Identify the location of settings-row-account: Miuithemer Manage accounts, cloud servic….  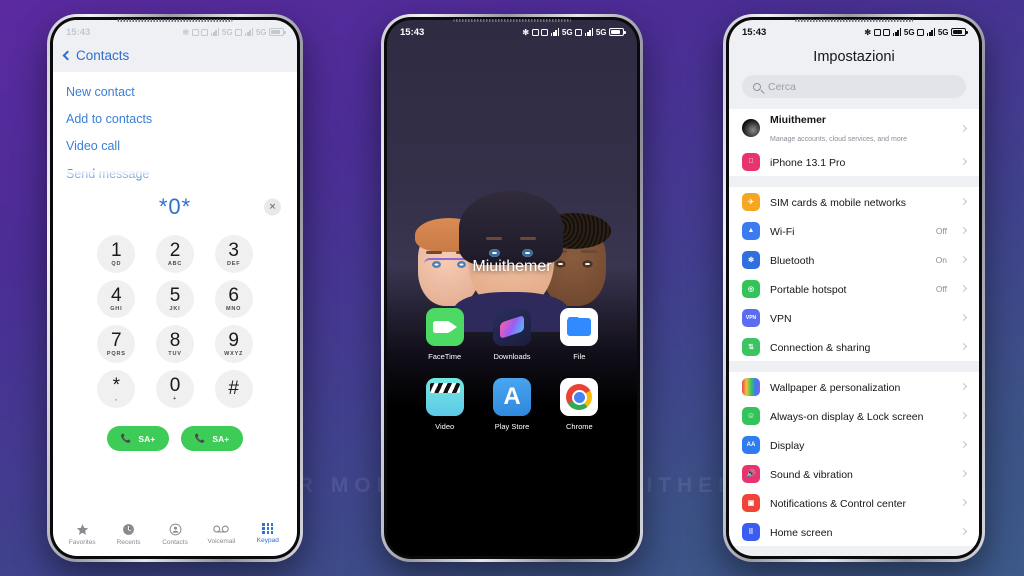
(854, 128).